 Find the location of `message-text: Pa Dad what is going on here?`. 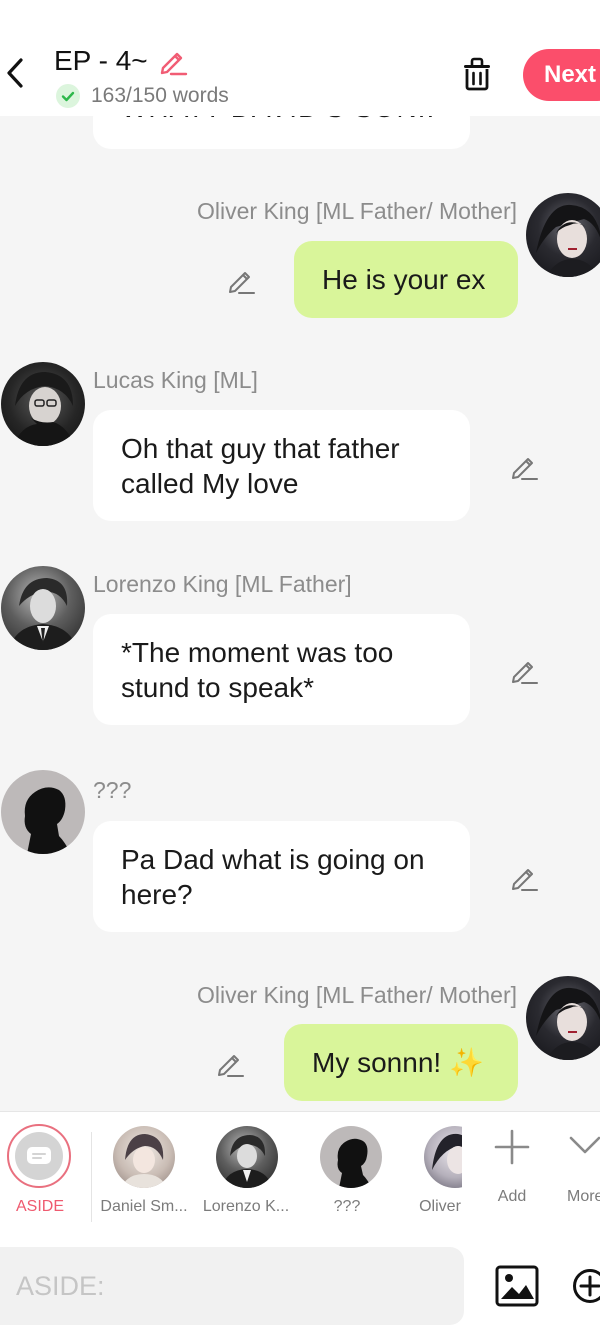

message-text: Pa Dad what is going on here? is located at coordinates (273, 877).